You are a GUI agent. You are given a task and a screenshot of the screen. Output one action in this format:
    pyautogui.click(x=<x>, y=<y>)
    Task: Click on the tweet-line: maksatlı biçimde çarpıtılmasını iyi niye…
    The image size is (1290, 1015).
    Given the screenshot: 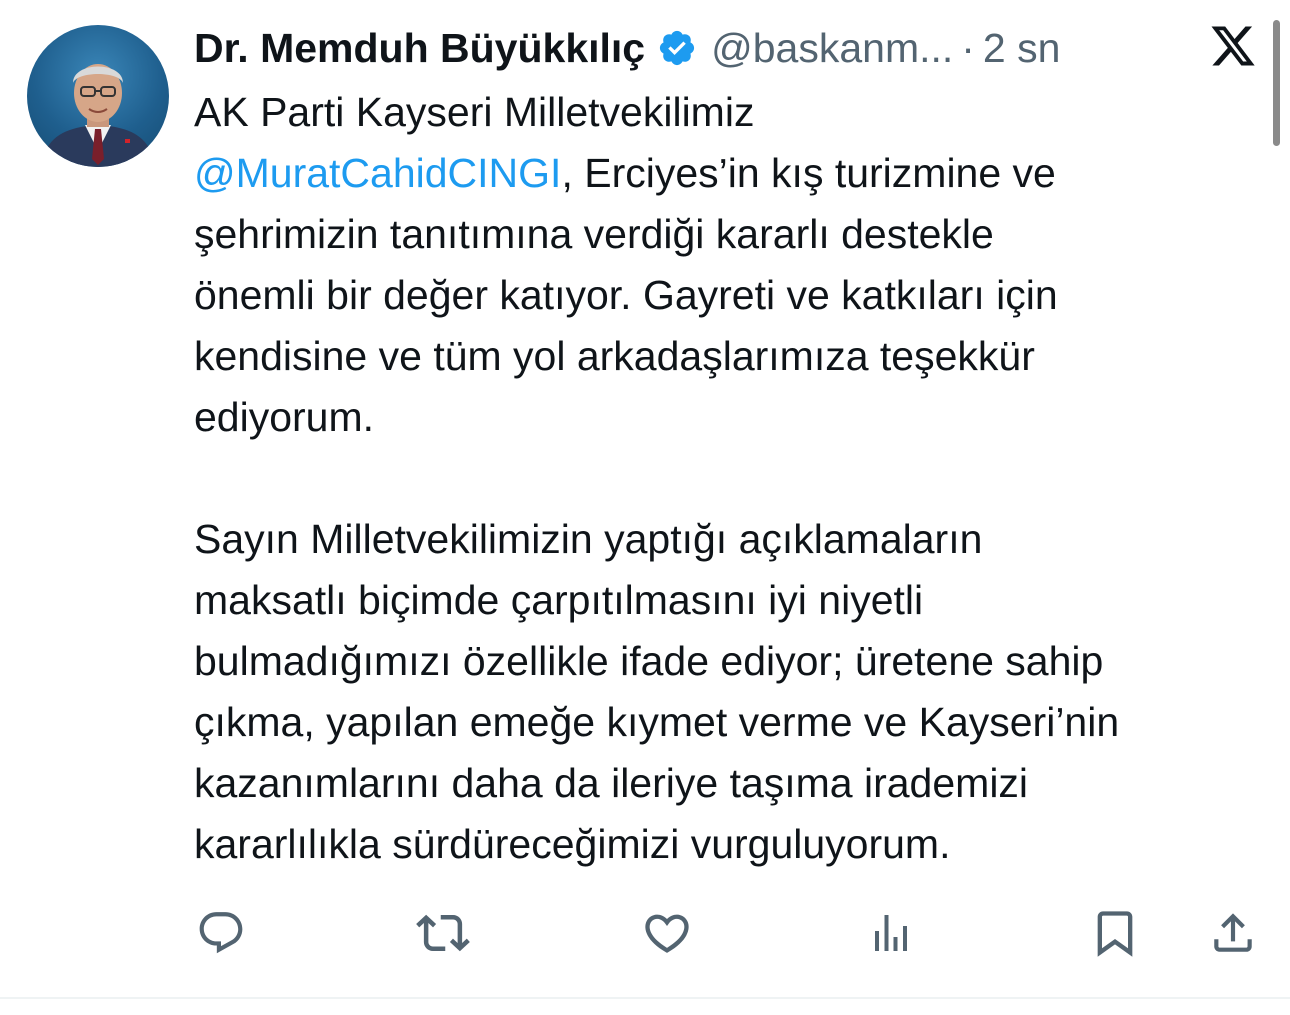 What is the action you would take?
    pyautogui.click(x=559, y=600)
    